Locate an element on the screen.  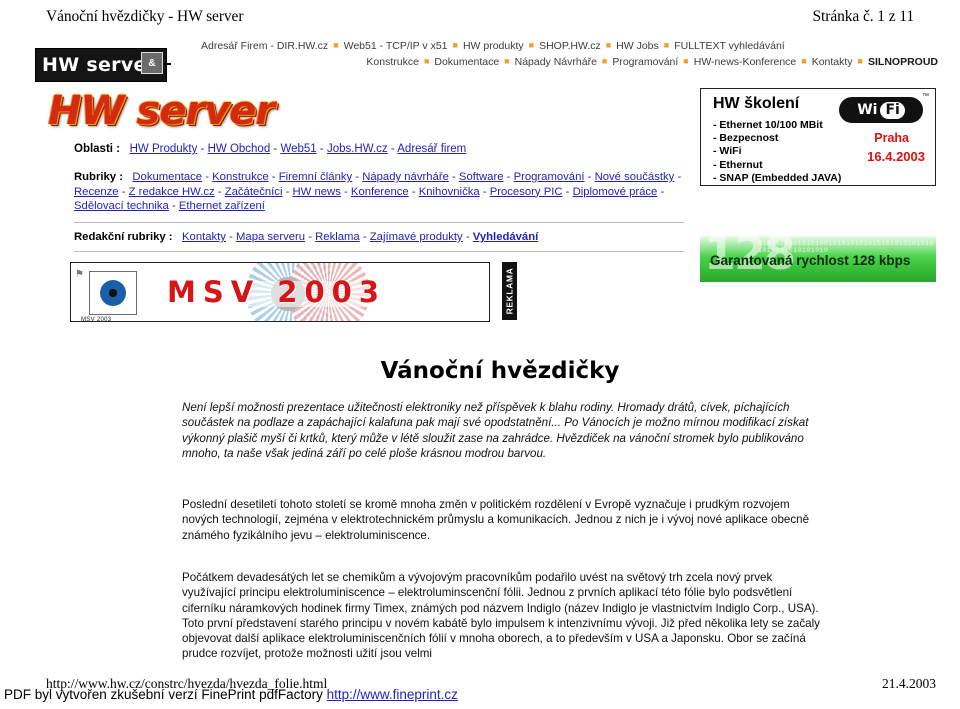
msv-logo-caption: MSV 2003 is located at coordinates (96, 319).